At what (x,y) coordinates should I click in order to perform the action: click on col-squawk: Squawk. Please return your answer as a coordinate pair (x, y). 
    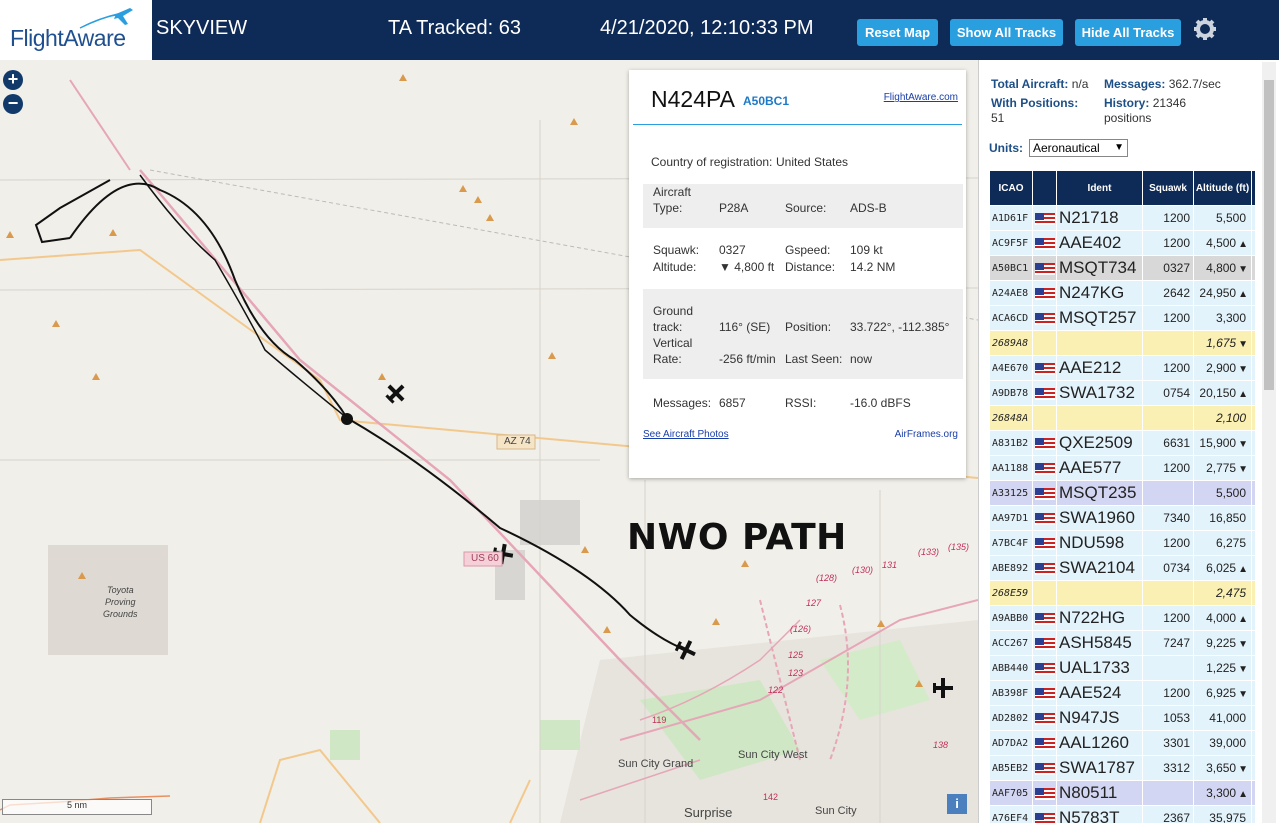
    Looking at the image, I should click on (1168, 188).